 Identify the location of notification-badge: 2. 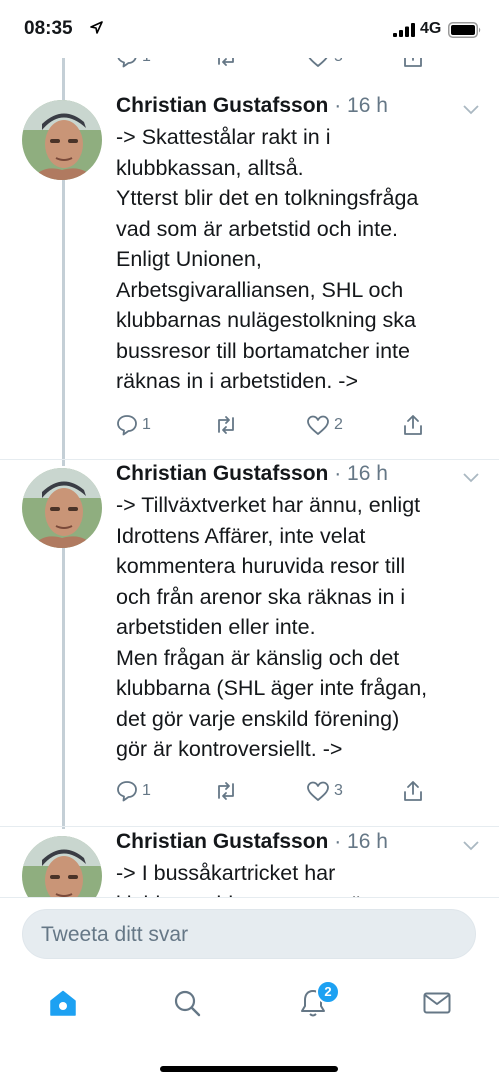
(328, 992).